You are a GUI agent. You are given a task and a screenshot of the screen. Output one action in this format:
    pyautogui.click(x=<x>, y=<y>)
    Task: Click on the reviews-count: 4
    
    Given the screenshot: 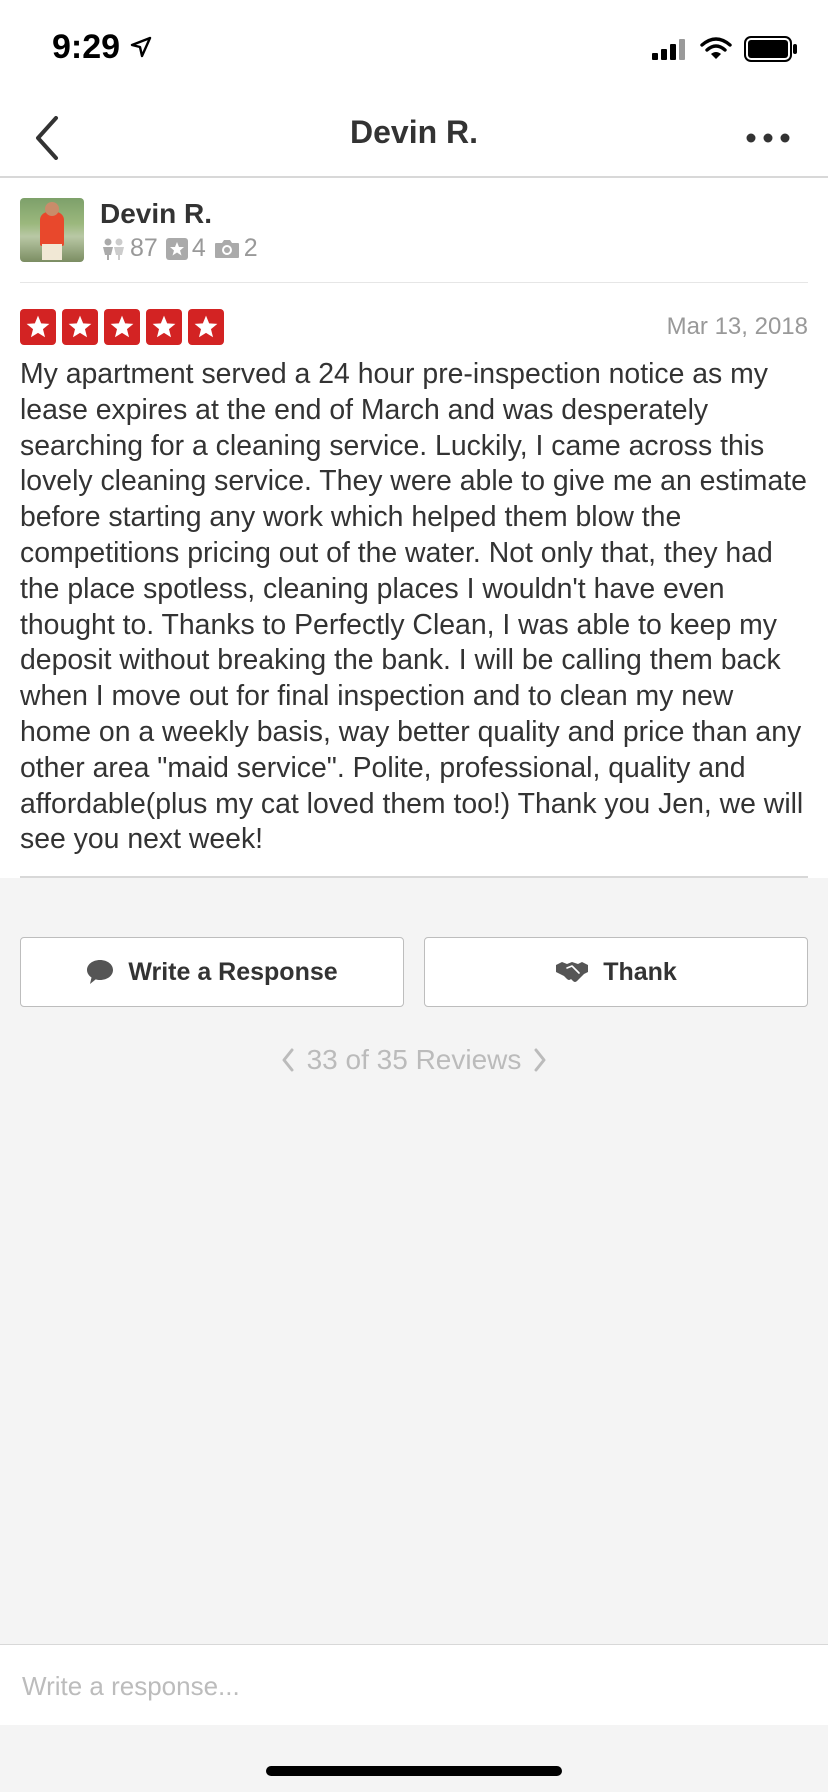 What is the action you would take?
    pyautogui.click(x=198, y=248)
    